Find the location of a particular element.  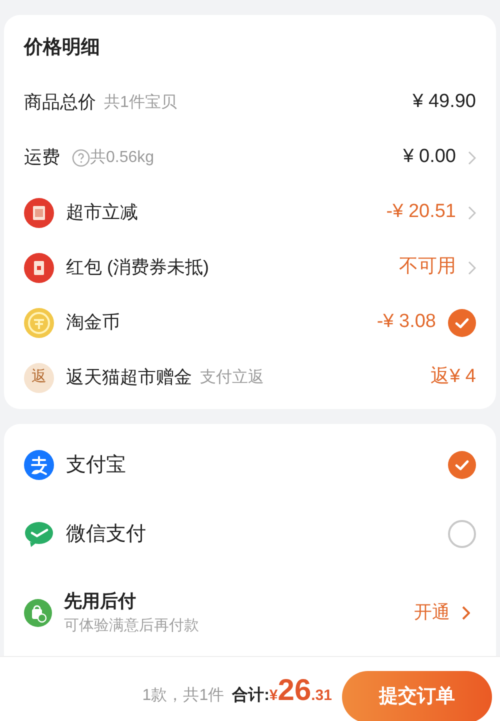

row-value: -¥ 20.51 is located at coordinates (421, 212).